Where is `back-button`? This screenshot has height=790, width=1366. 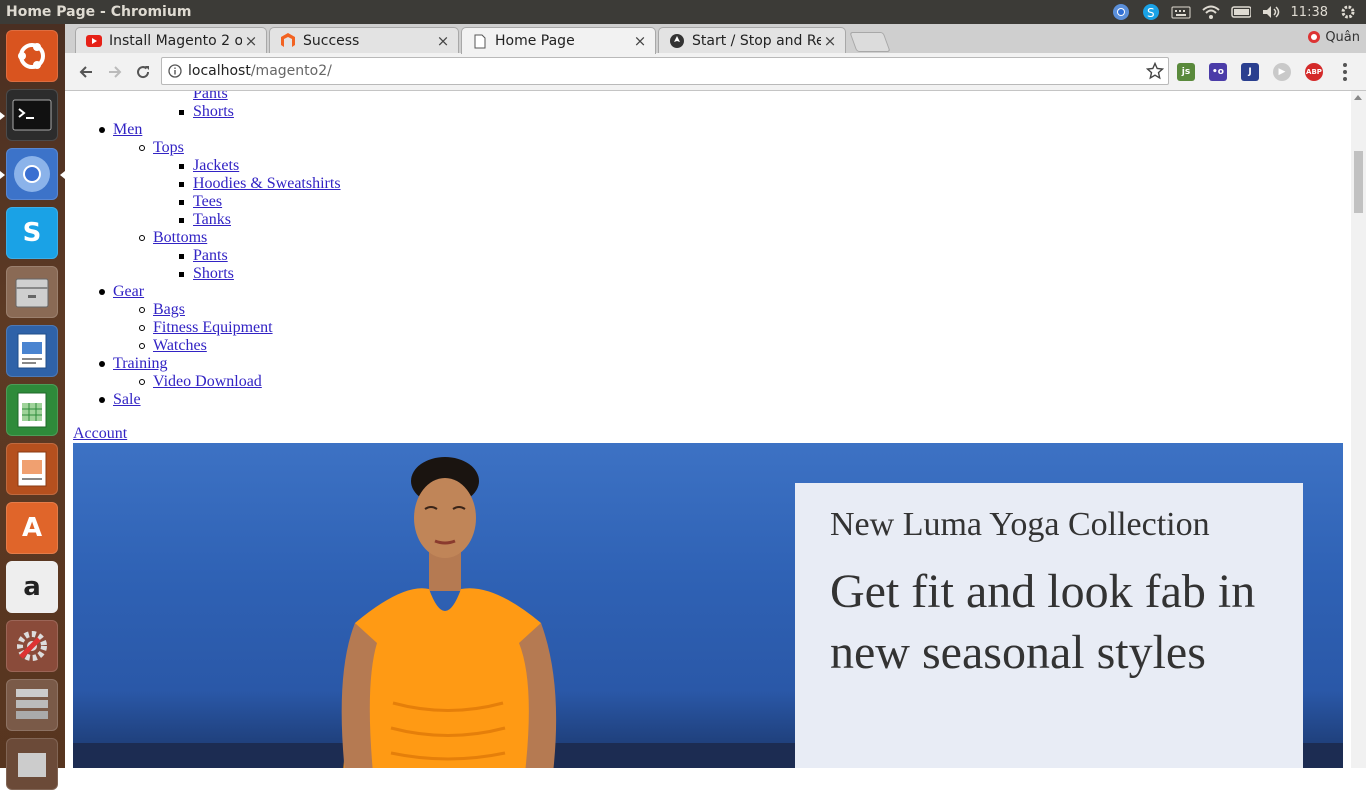
back-button is located at coordinates (86, 72).